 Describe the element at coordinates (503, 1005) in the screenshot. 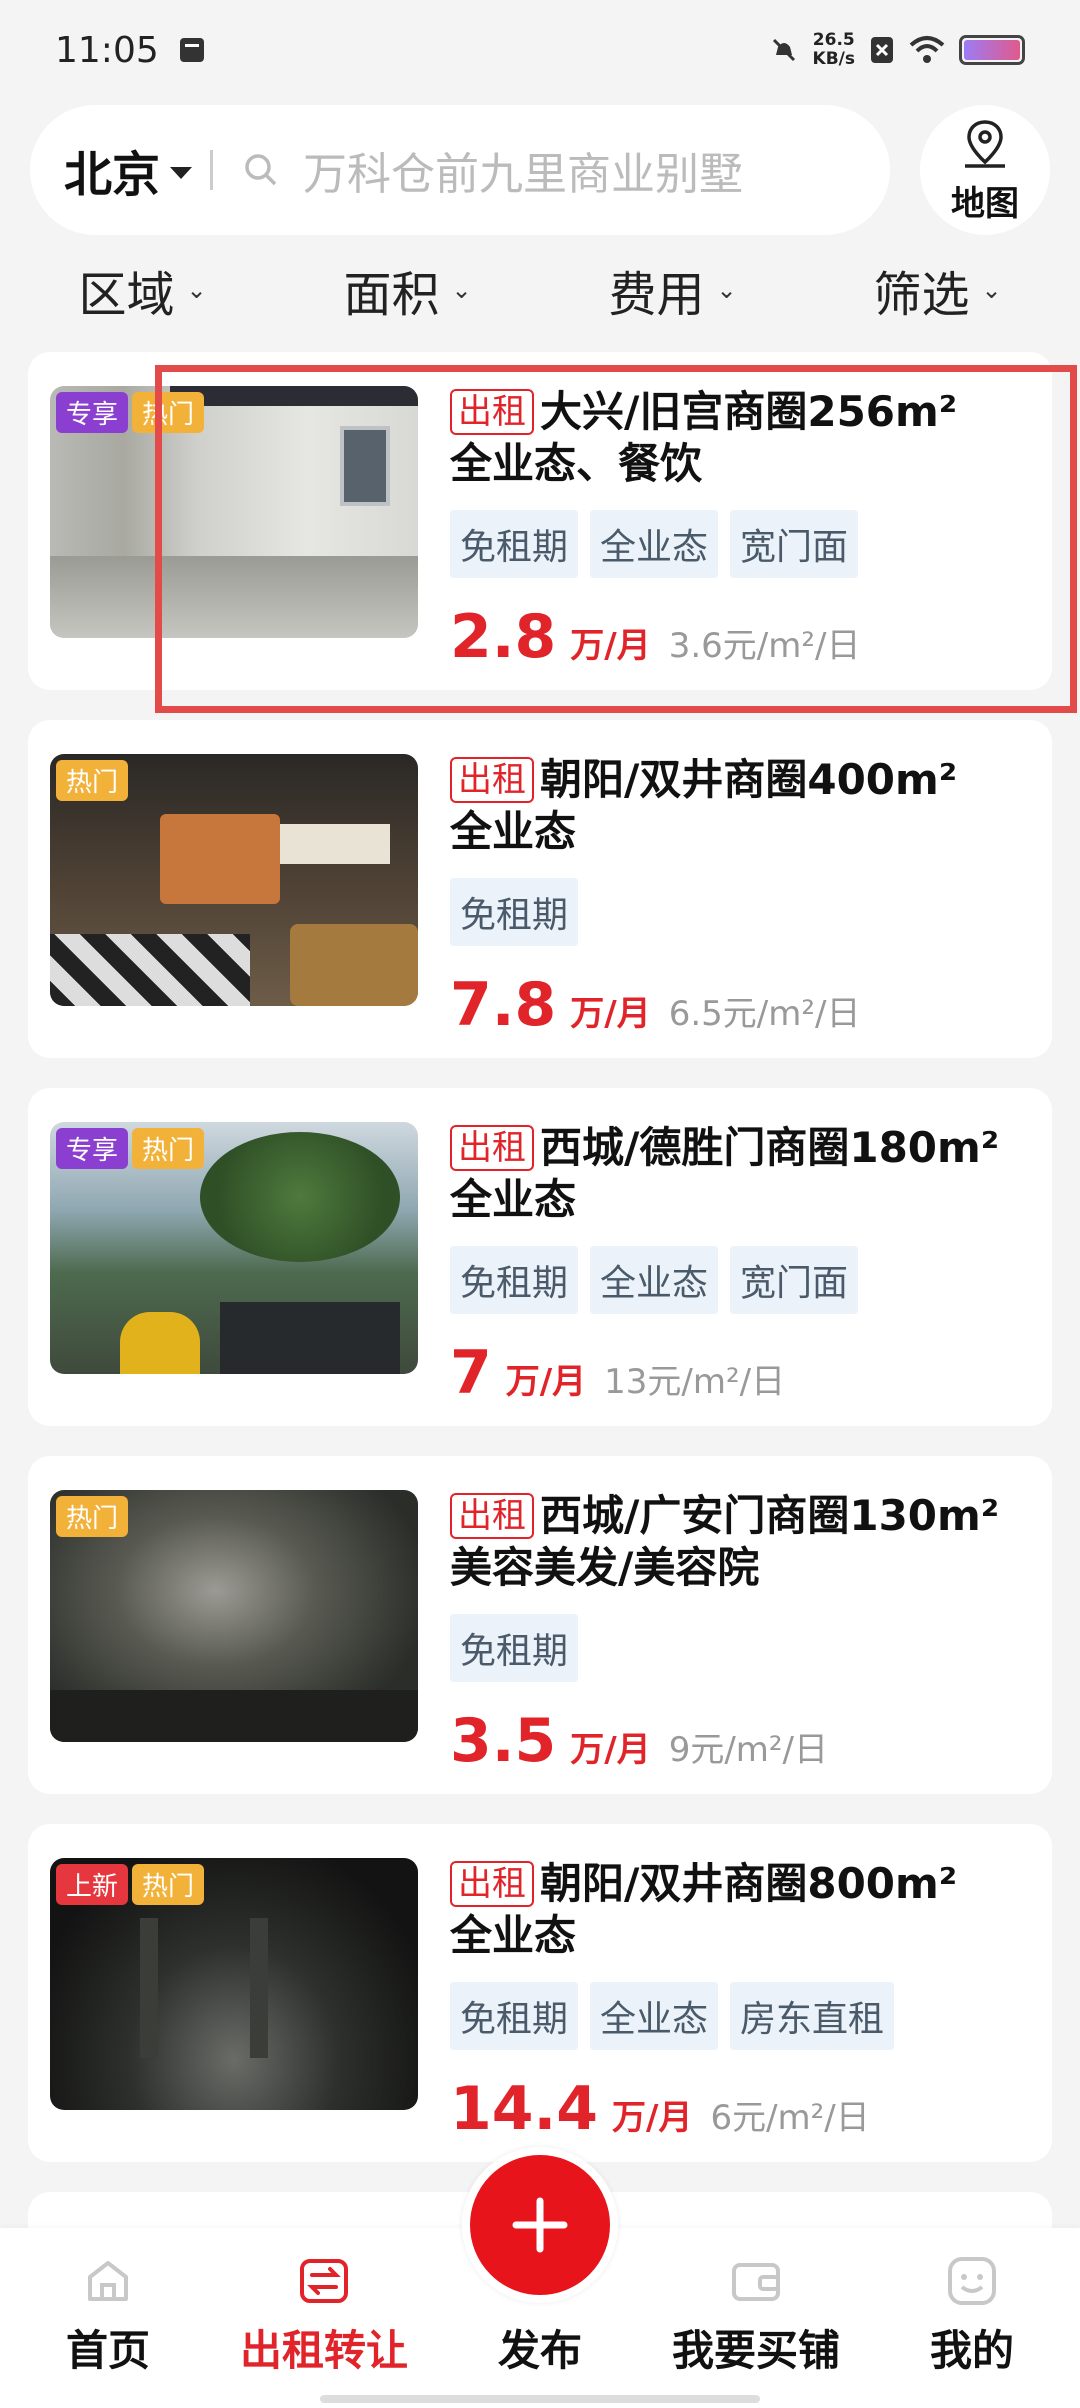

I see `price: 7.8` at that location.